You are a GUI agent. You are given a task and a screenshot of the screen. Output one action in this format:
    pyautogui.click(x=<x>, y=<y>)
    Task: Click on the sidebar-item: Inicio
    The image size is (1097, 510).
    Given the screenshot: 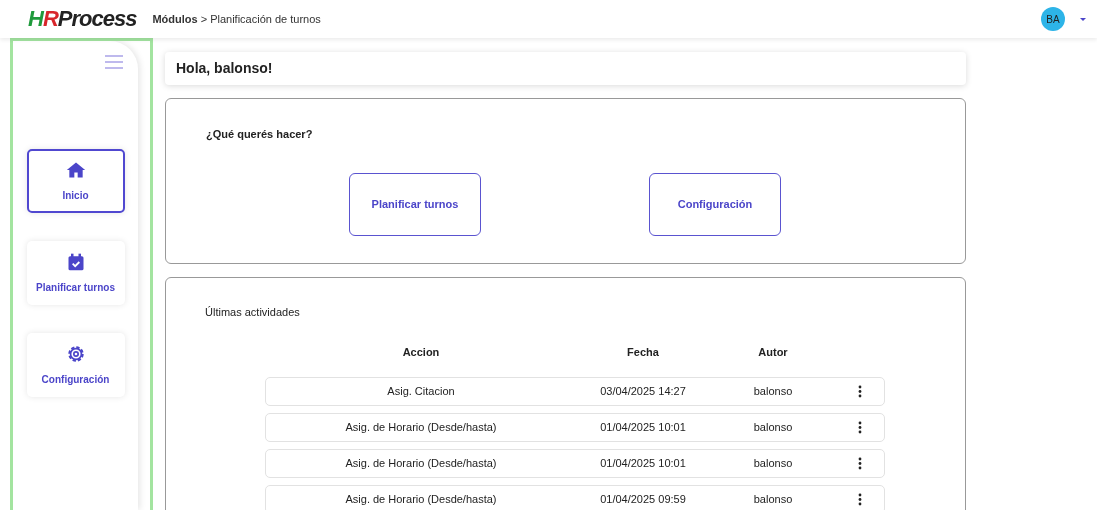 What is the action you would take?
    pyautogui.click(x=75, y=181)
    